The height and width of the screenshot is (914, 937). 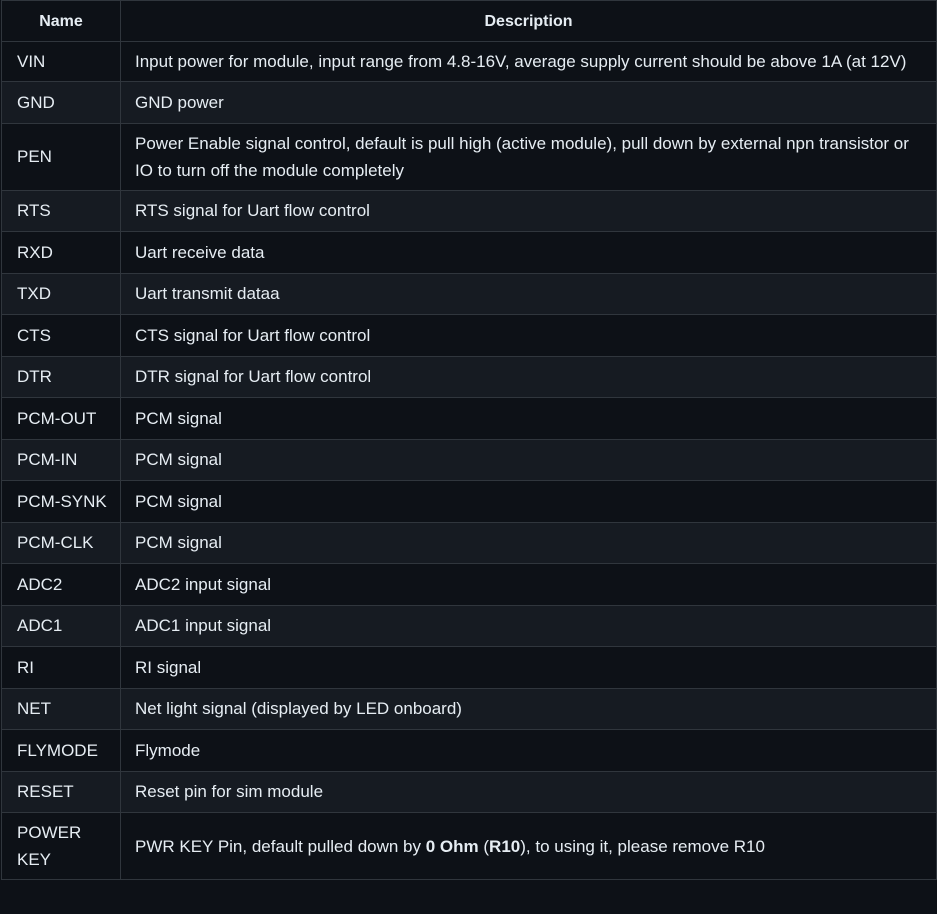 What do you see at coordinates (61, 21) in the screenshot?
I see `column-header-name: Name` at bounding box center [61, 21].